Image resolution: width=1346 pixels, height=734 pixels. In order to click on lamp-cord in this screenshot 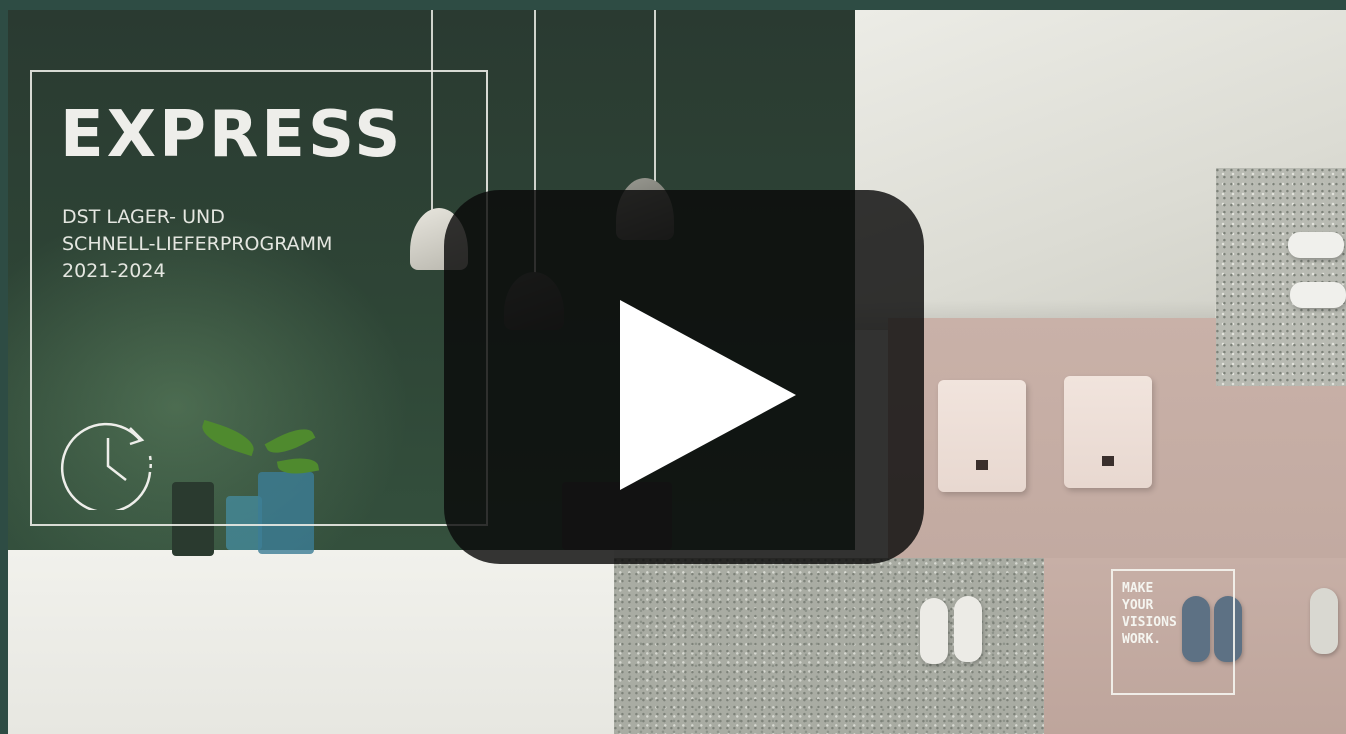, I will do `click(655, 96)`.